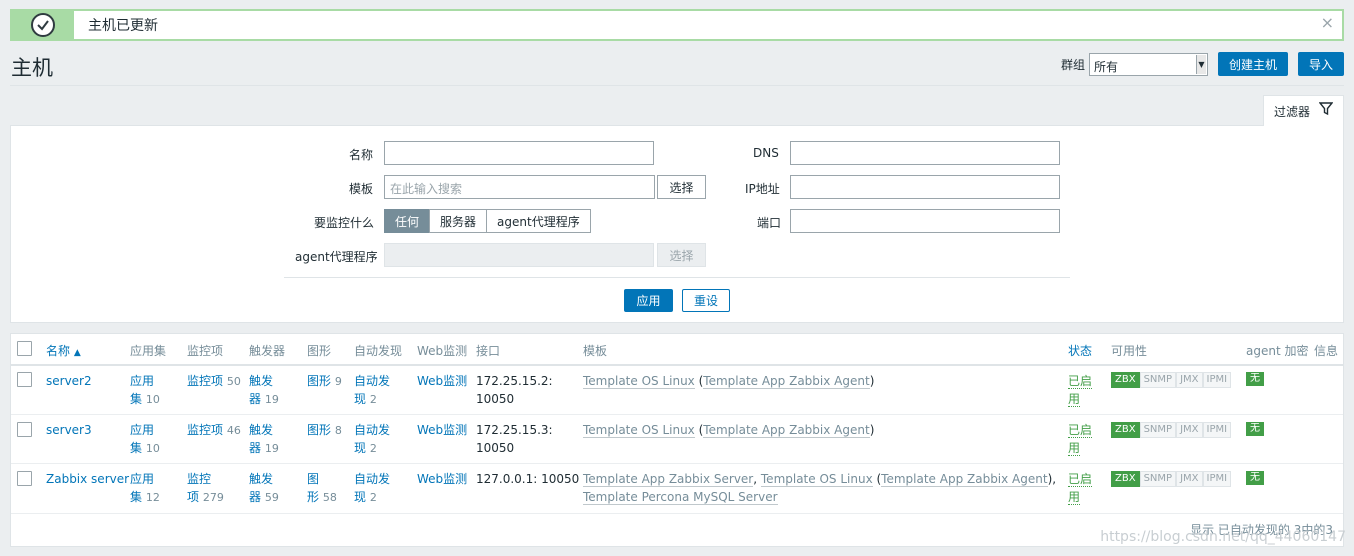 Image resolution: width=1354 pixels, height=556 pixels. What do you see at coordinates (1327, 22) in the screenshot?
I see `close-icon: ×` at bounding box center [1327, 22].